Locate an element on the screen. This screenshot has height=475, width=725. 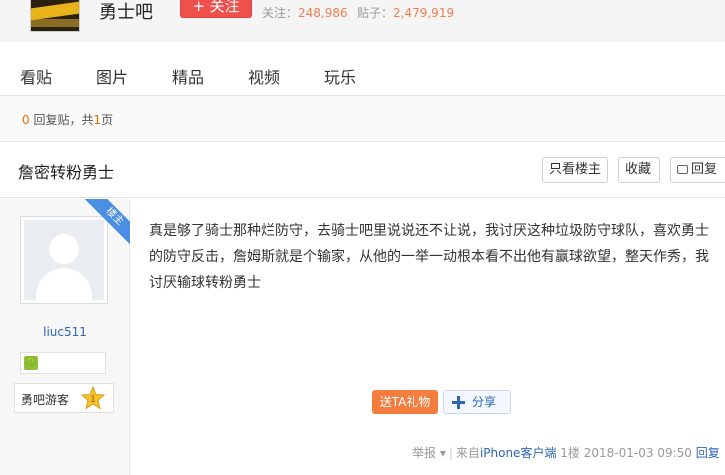
share-button: 分享 is located at coordinates (477, 402).